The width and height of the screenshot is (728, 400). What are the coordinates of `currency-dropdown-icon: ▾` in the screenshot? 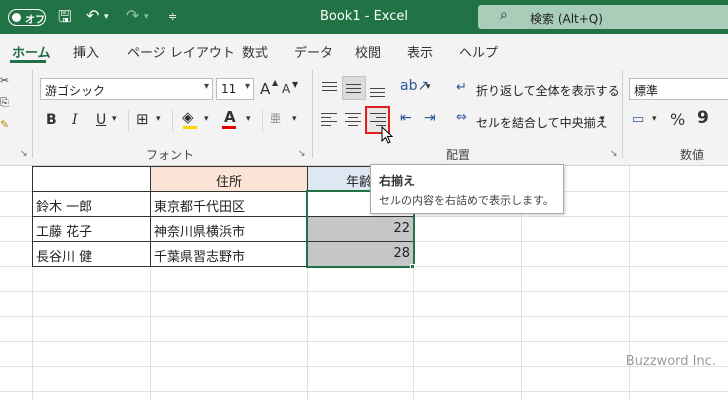 It's located at (654, 119).